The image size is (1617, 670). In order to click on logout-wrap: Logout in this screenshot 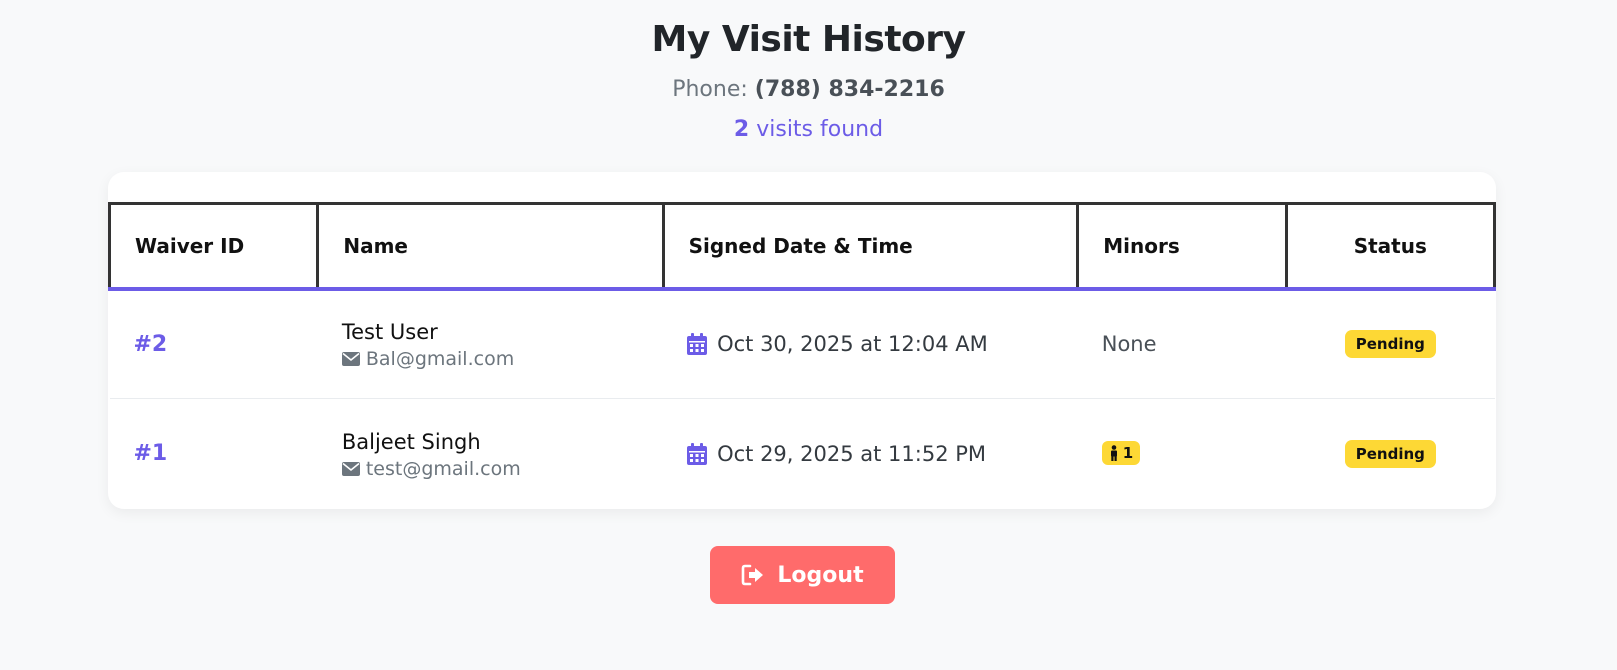, I will do `click(802, 575)`.